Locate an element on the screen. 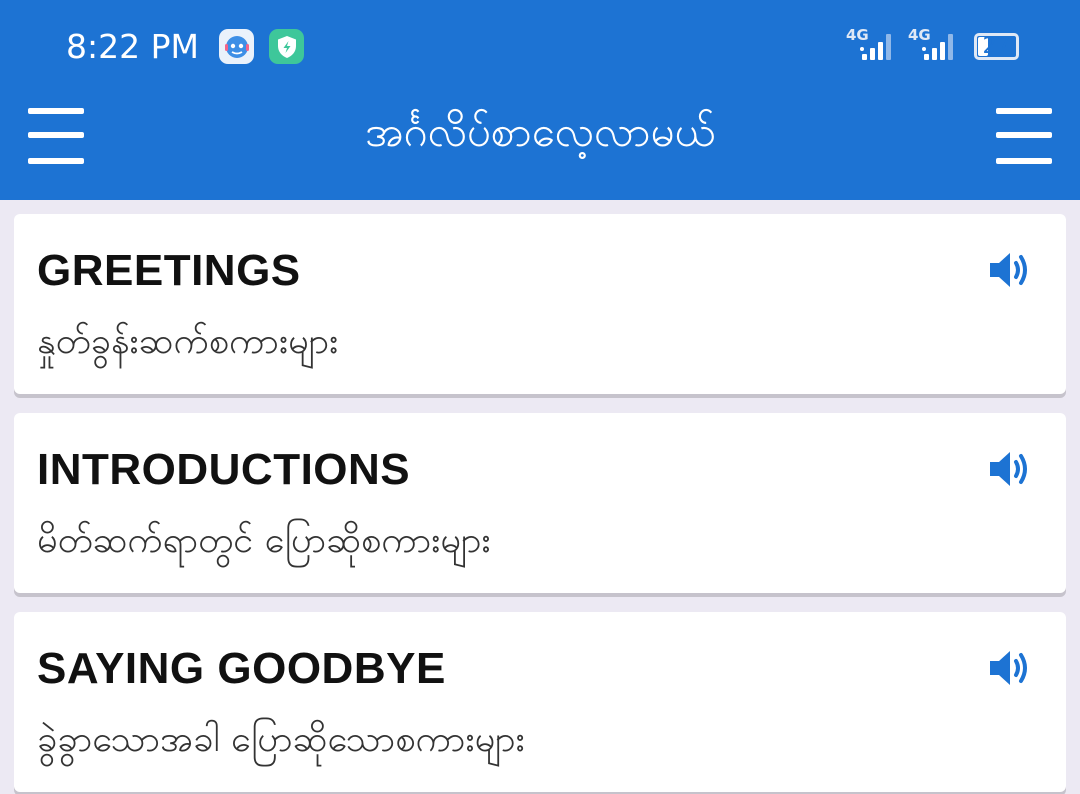  battery-icon: 27 is located at coordinates (996, 46).